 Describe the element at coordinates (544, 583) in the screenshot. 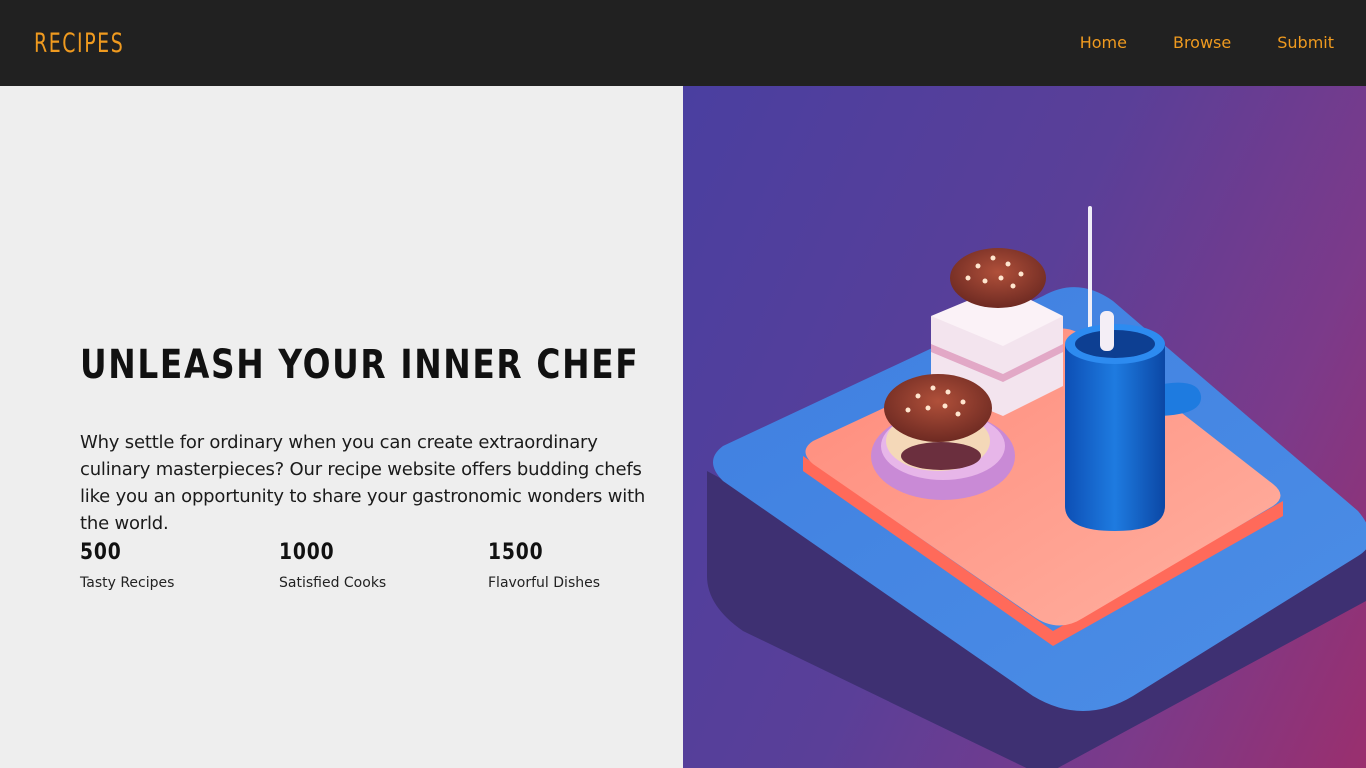

I see `stat-label: Flavorful Dishes` at that location.